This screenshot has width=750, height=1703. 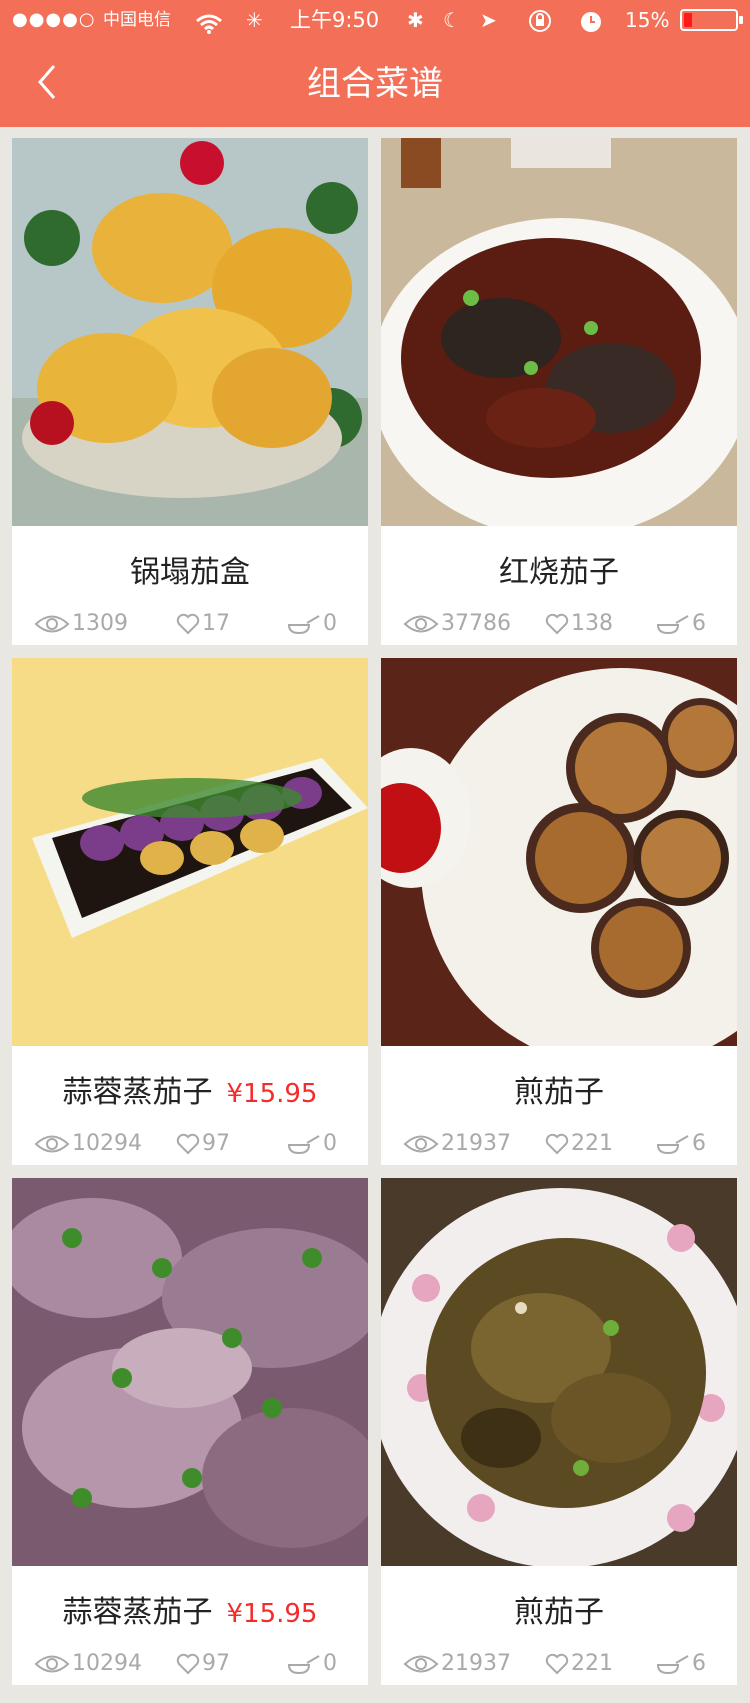 I want to click on carrier-name: 中国电信, so click(x=137, y=20).